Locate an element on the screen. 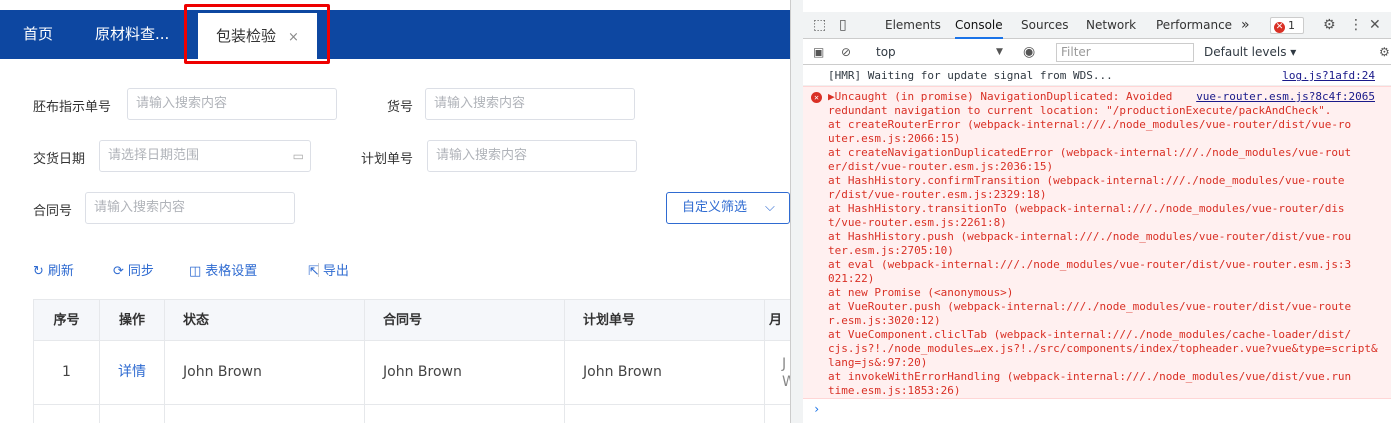 This screenshot has width=1391, height=423. kebab-menu-icon: ⋮ is located at coordinates (1356, 25).